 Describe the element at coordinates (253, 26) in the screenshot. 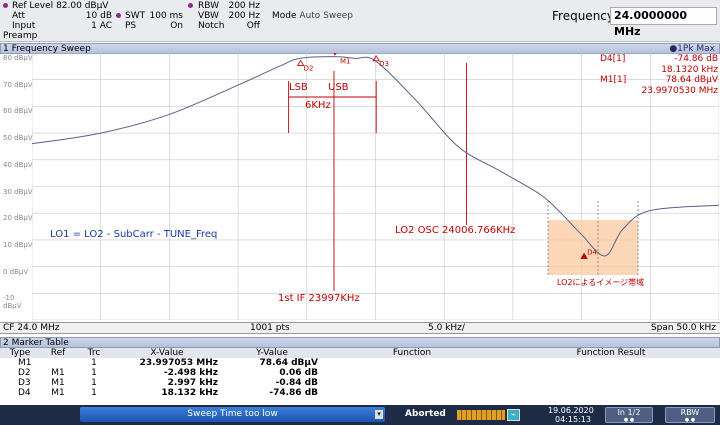

I see `notch-value: Off` at that location.